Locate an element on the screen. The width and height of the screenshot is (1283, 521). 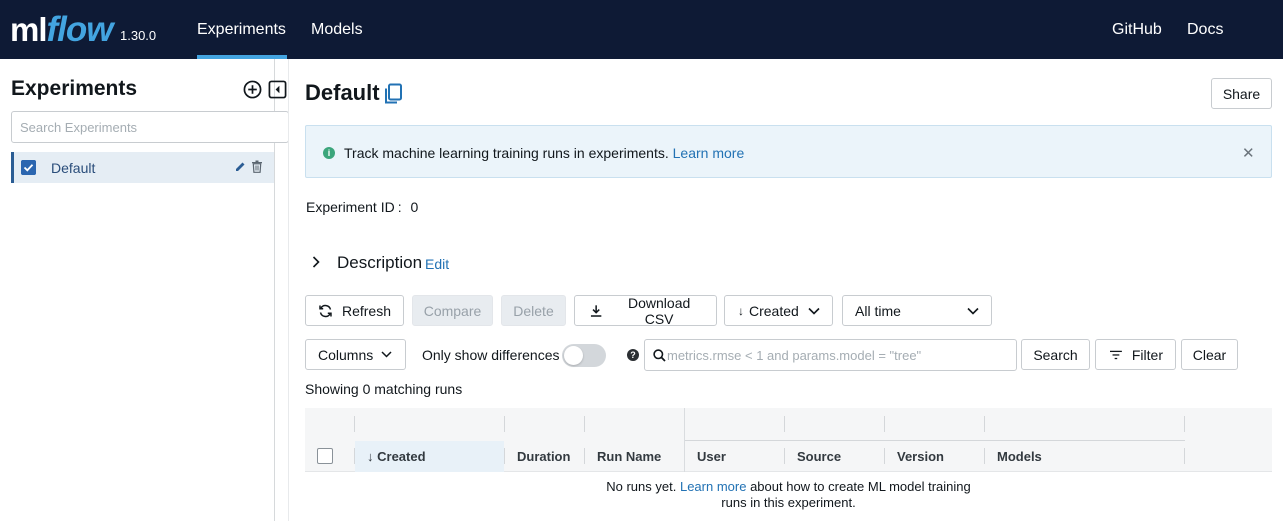
column-header-run-name: Run Name is located at coordinates (629, 456).